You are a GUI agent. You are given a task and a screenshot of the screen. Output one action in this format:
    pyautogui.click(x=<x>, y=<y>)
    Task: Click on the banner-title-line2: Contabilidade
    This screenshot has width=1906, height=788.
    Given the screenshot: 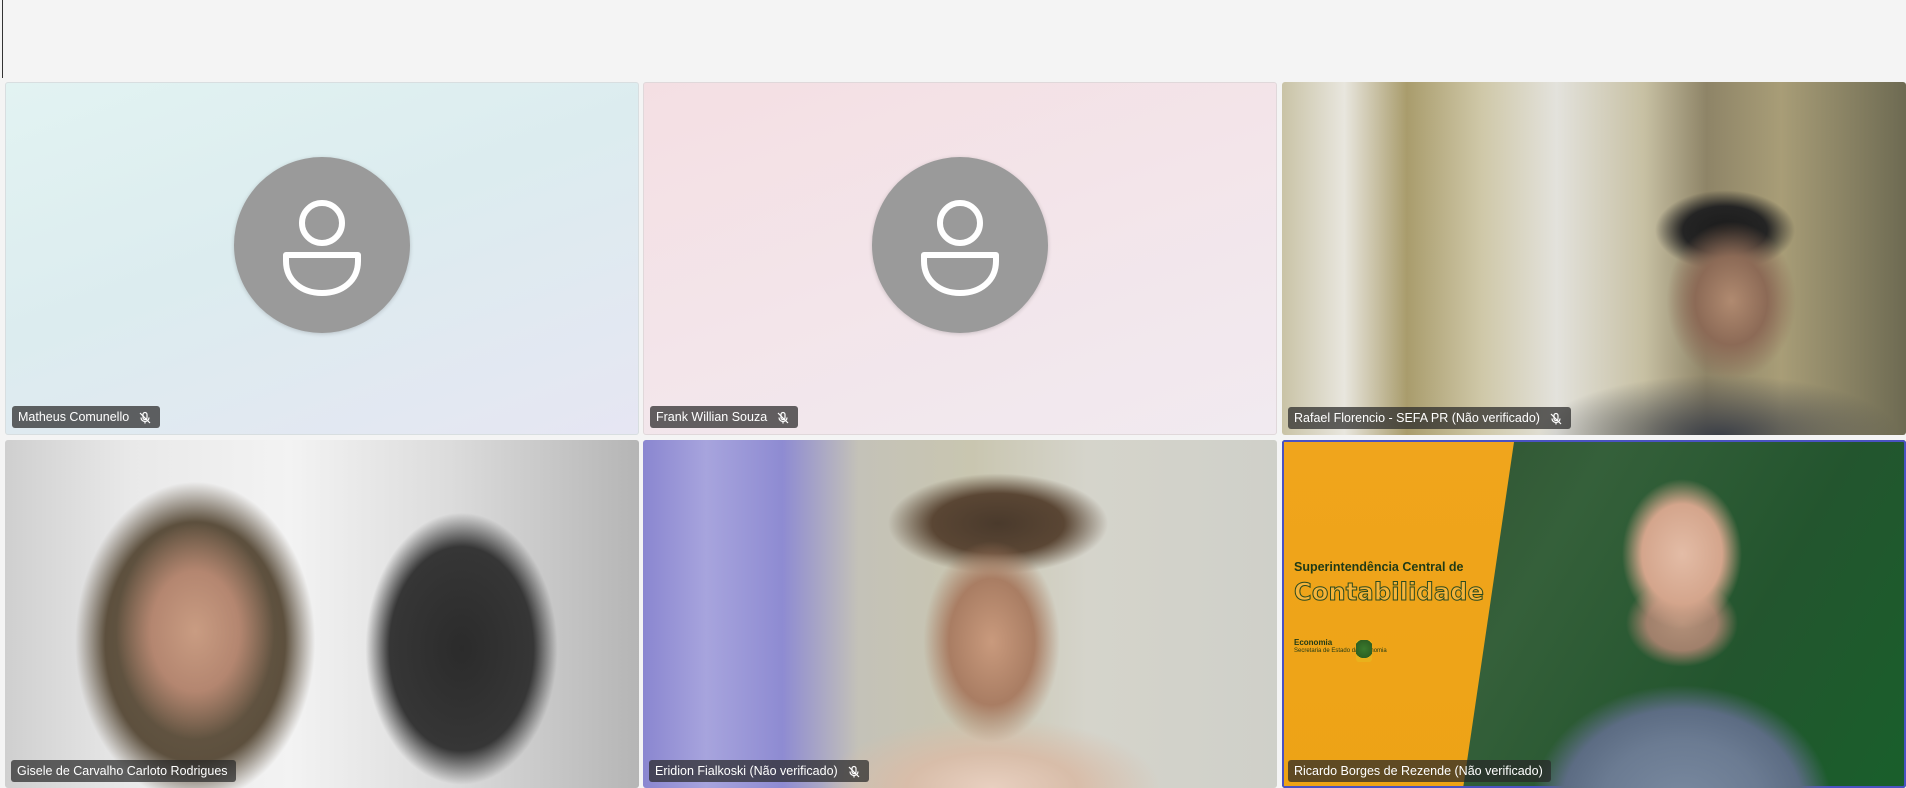 What is the action you would take?
    pyautogui.click(x=1389, y=592)
    